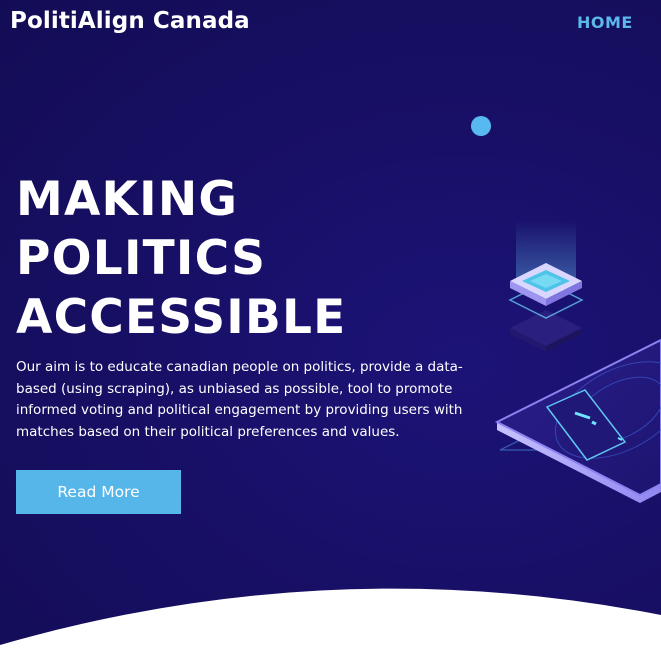  Describe the element at coordinates (546, 307) in the screenshot. I see `stacked-tiles-icon` at that location.